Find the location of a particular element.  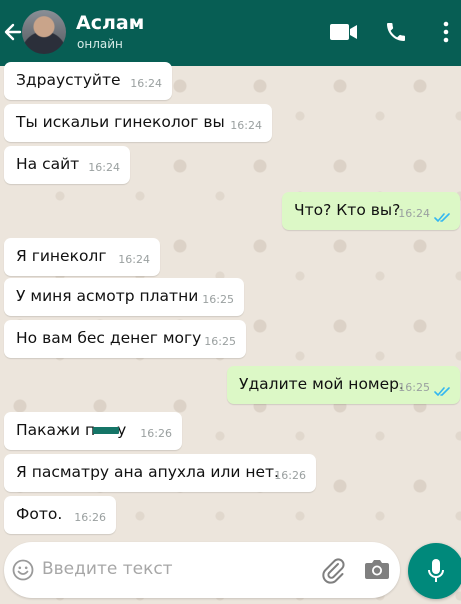

message-input-bar: Введите текст is located at coordinates (202, 570).